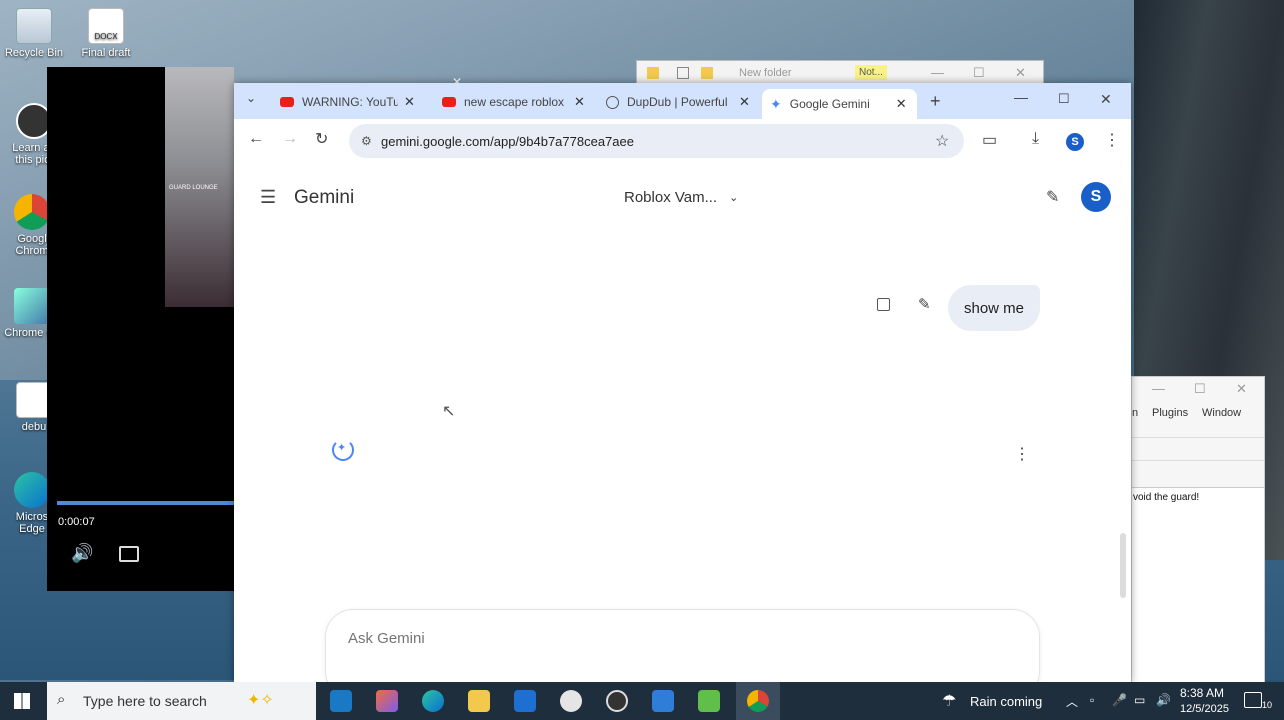 This screenshot has height=720, width=1284. Describe the element at coordinates (1166, 497) in the screenshot. I see `editor-text: void the guard!` at that location.